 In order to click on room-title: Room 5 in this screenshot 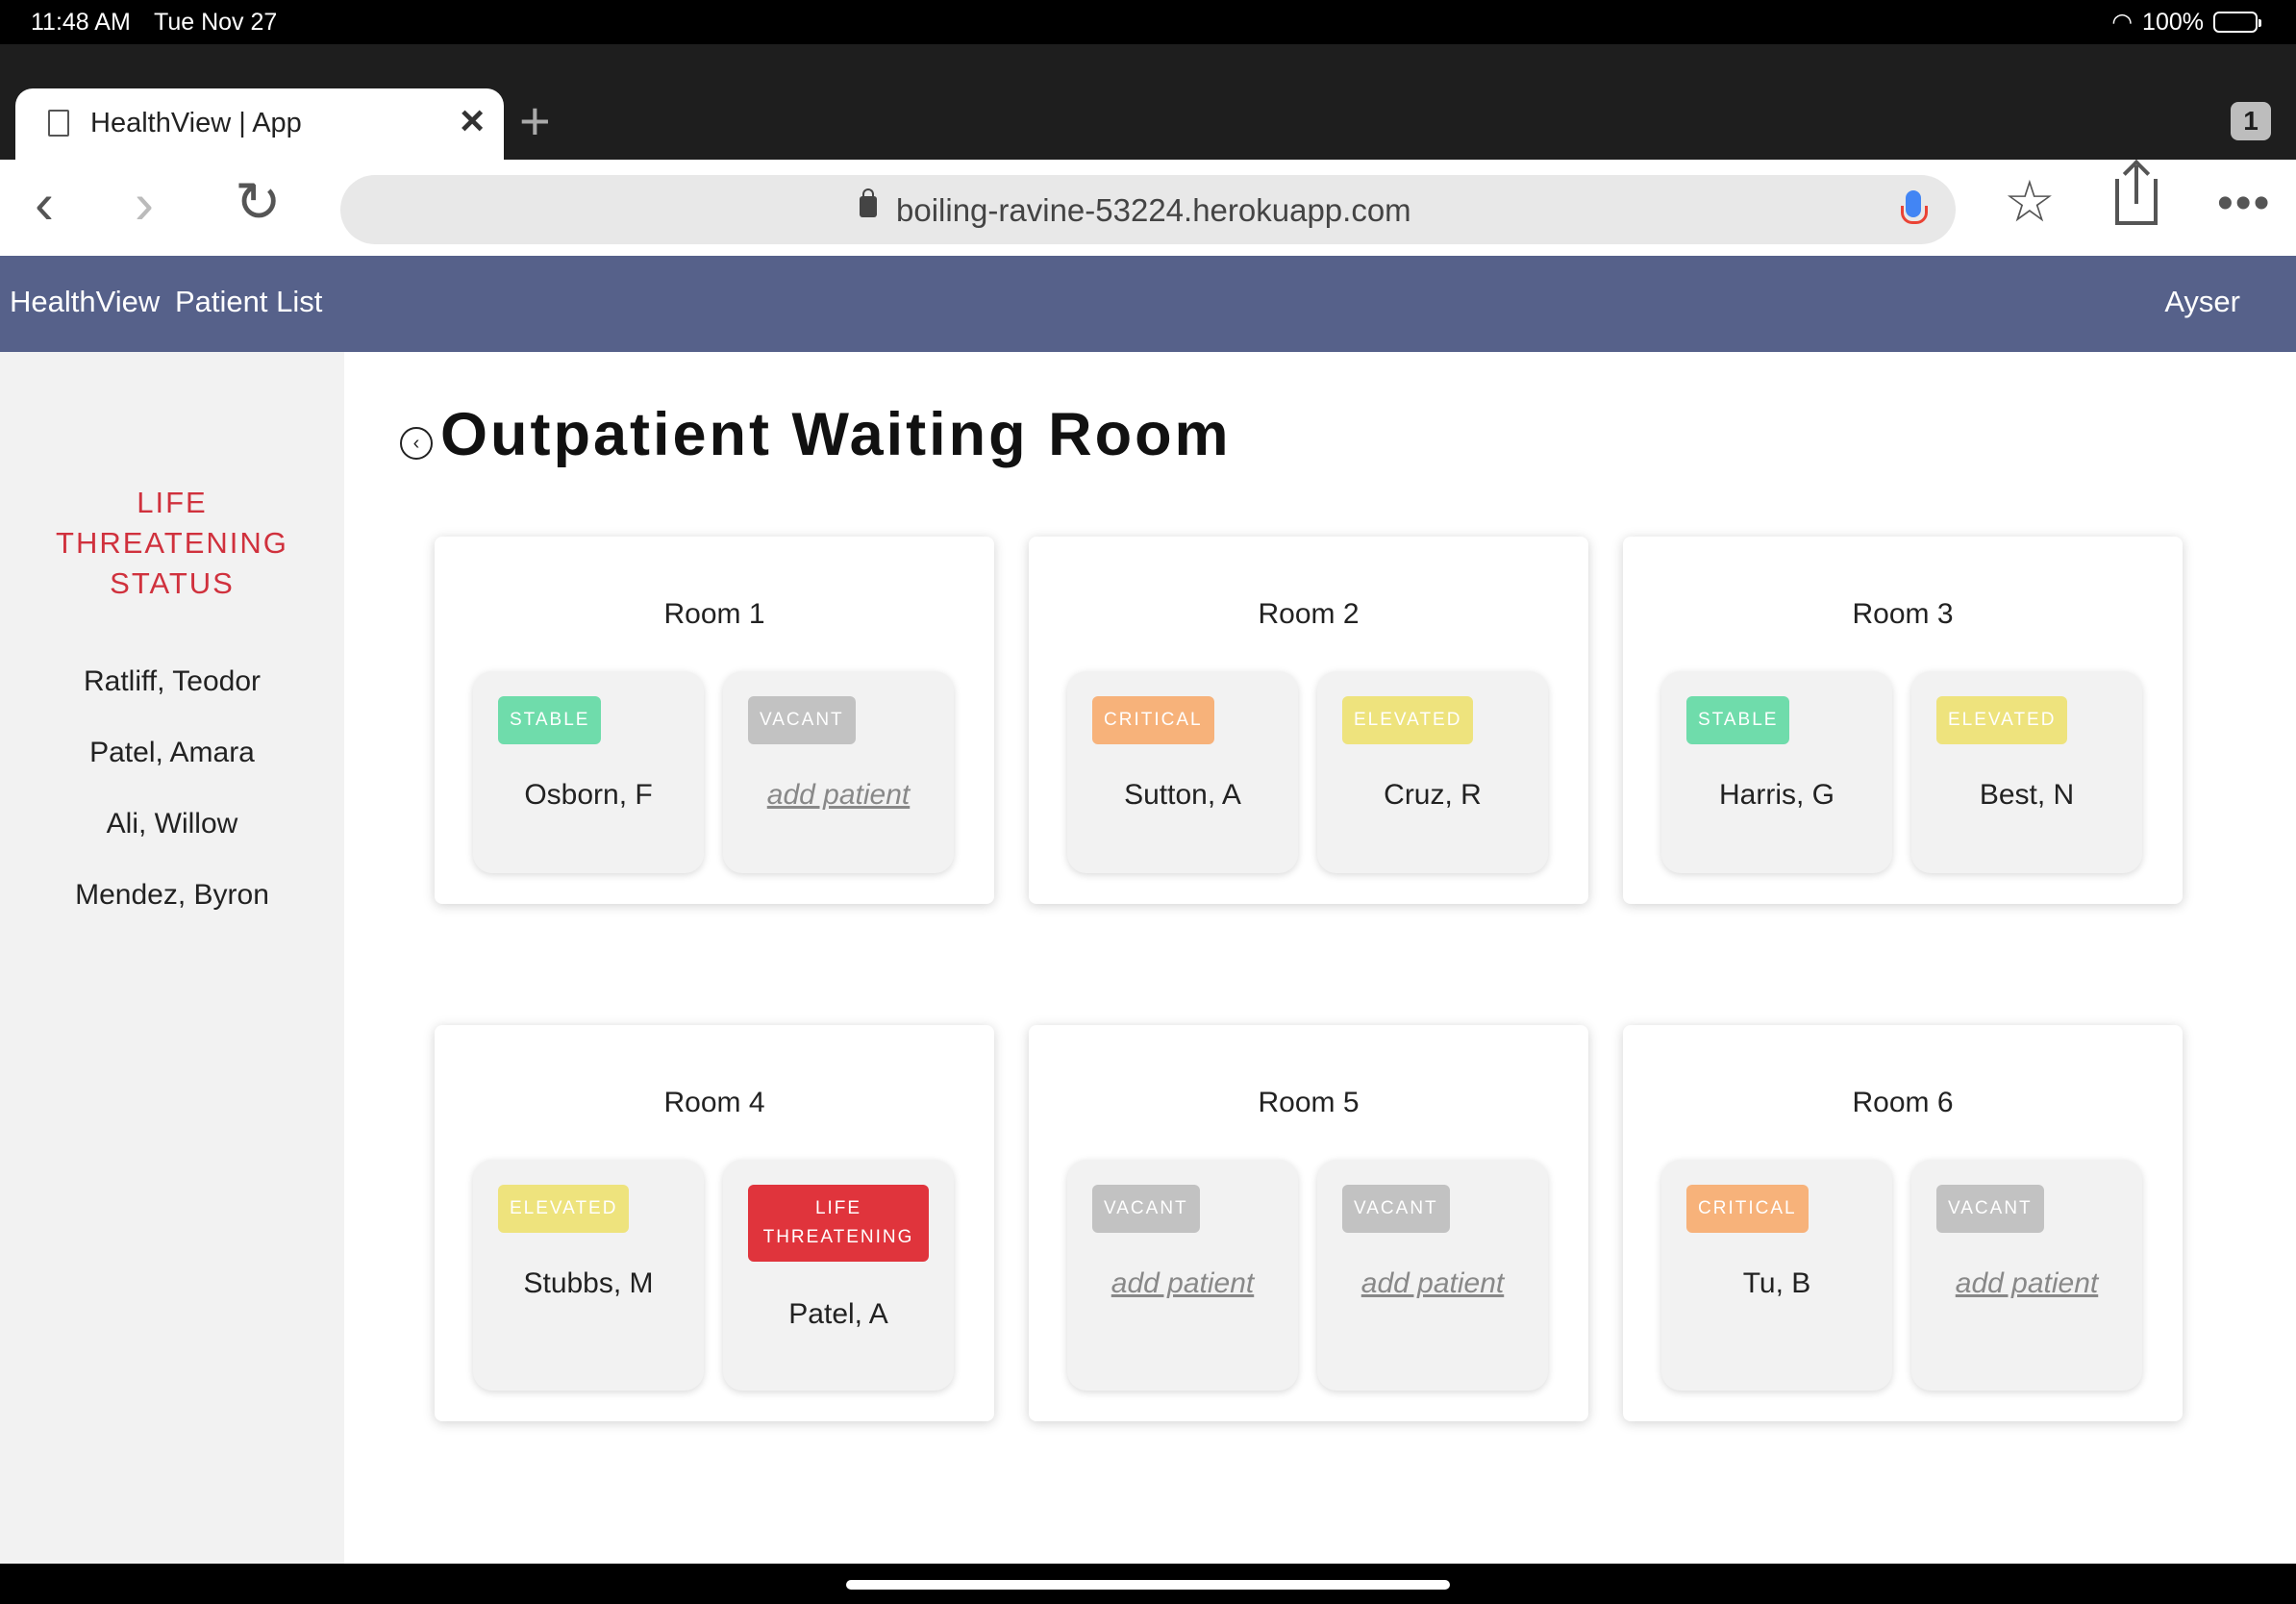, I will do `click(1309, 1102)`.